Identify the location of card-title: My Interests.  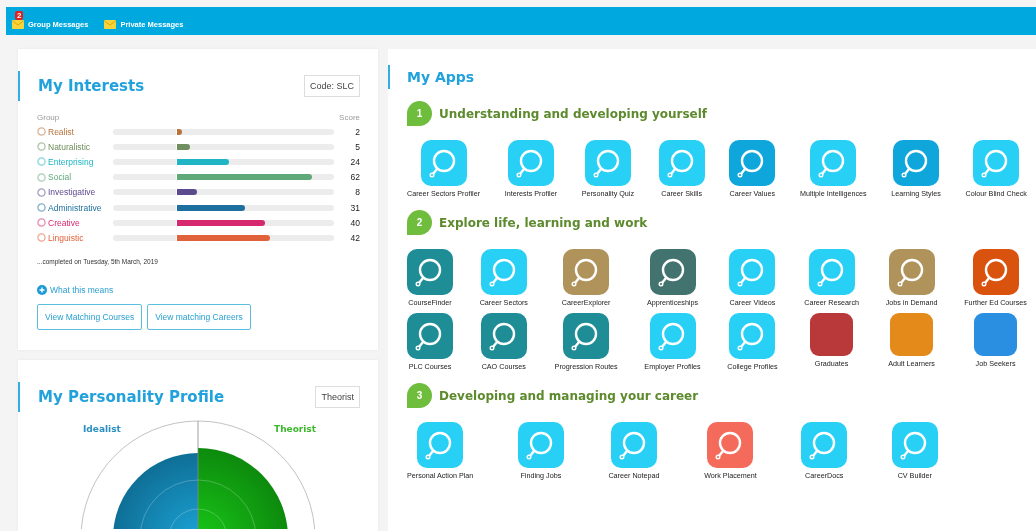
(91, 86).